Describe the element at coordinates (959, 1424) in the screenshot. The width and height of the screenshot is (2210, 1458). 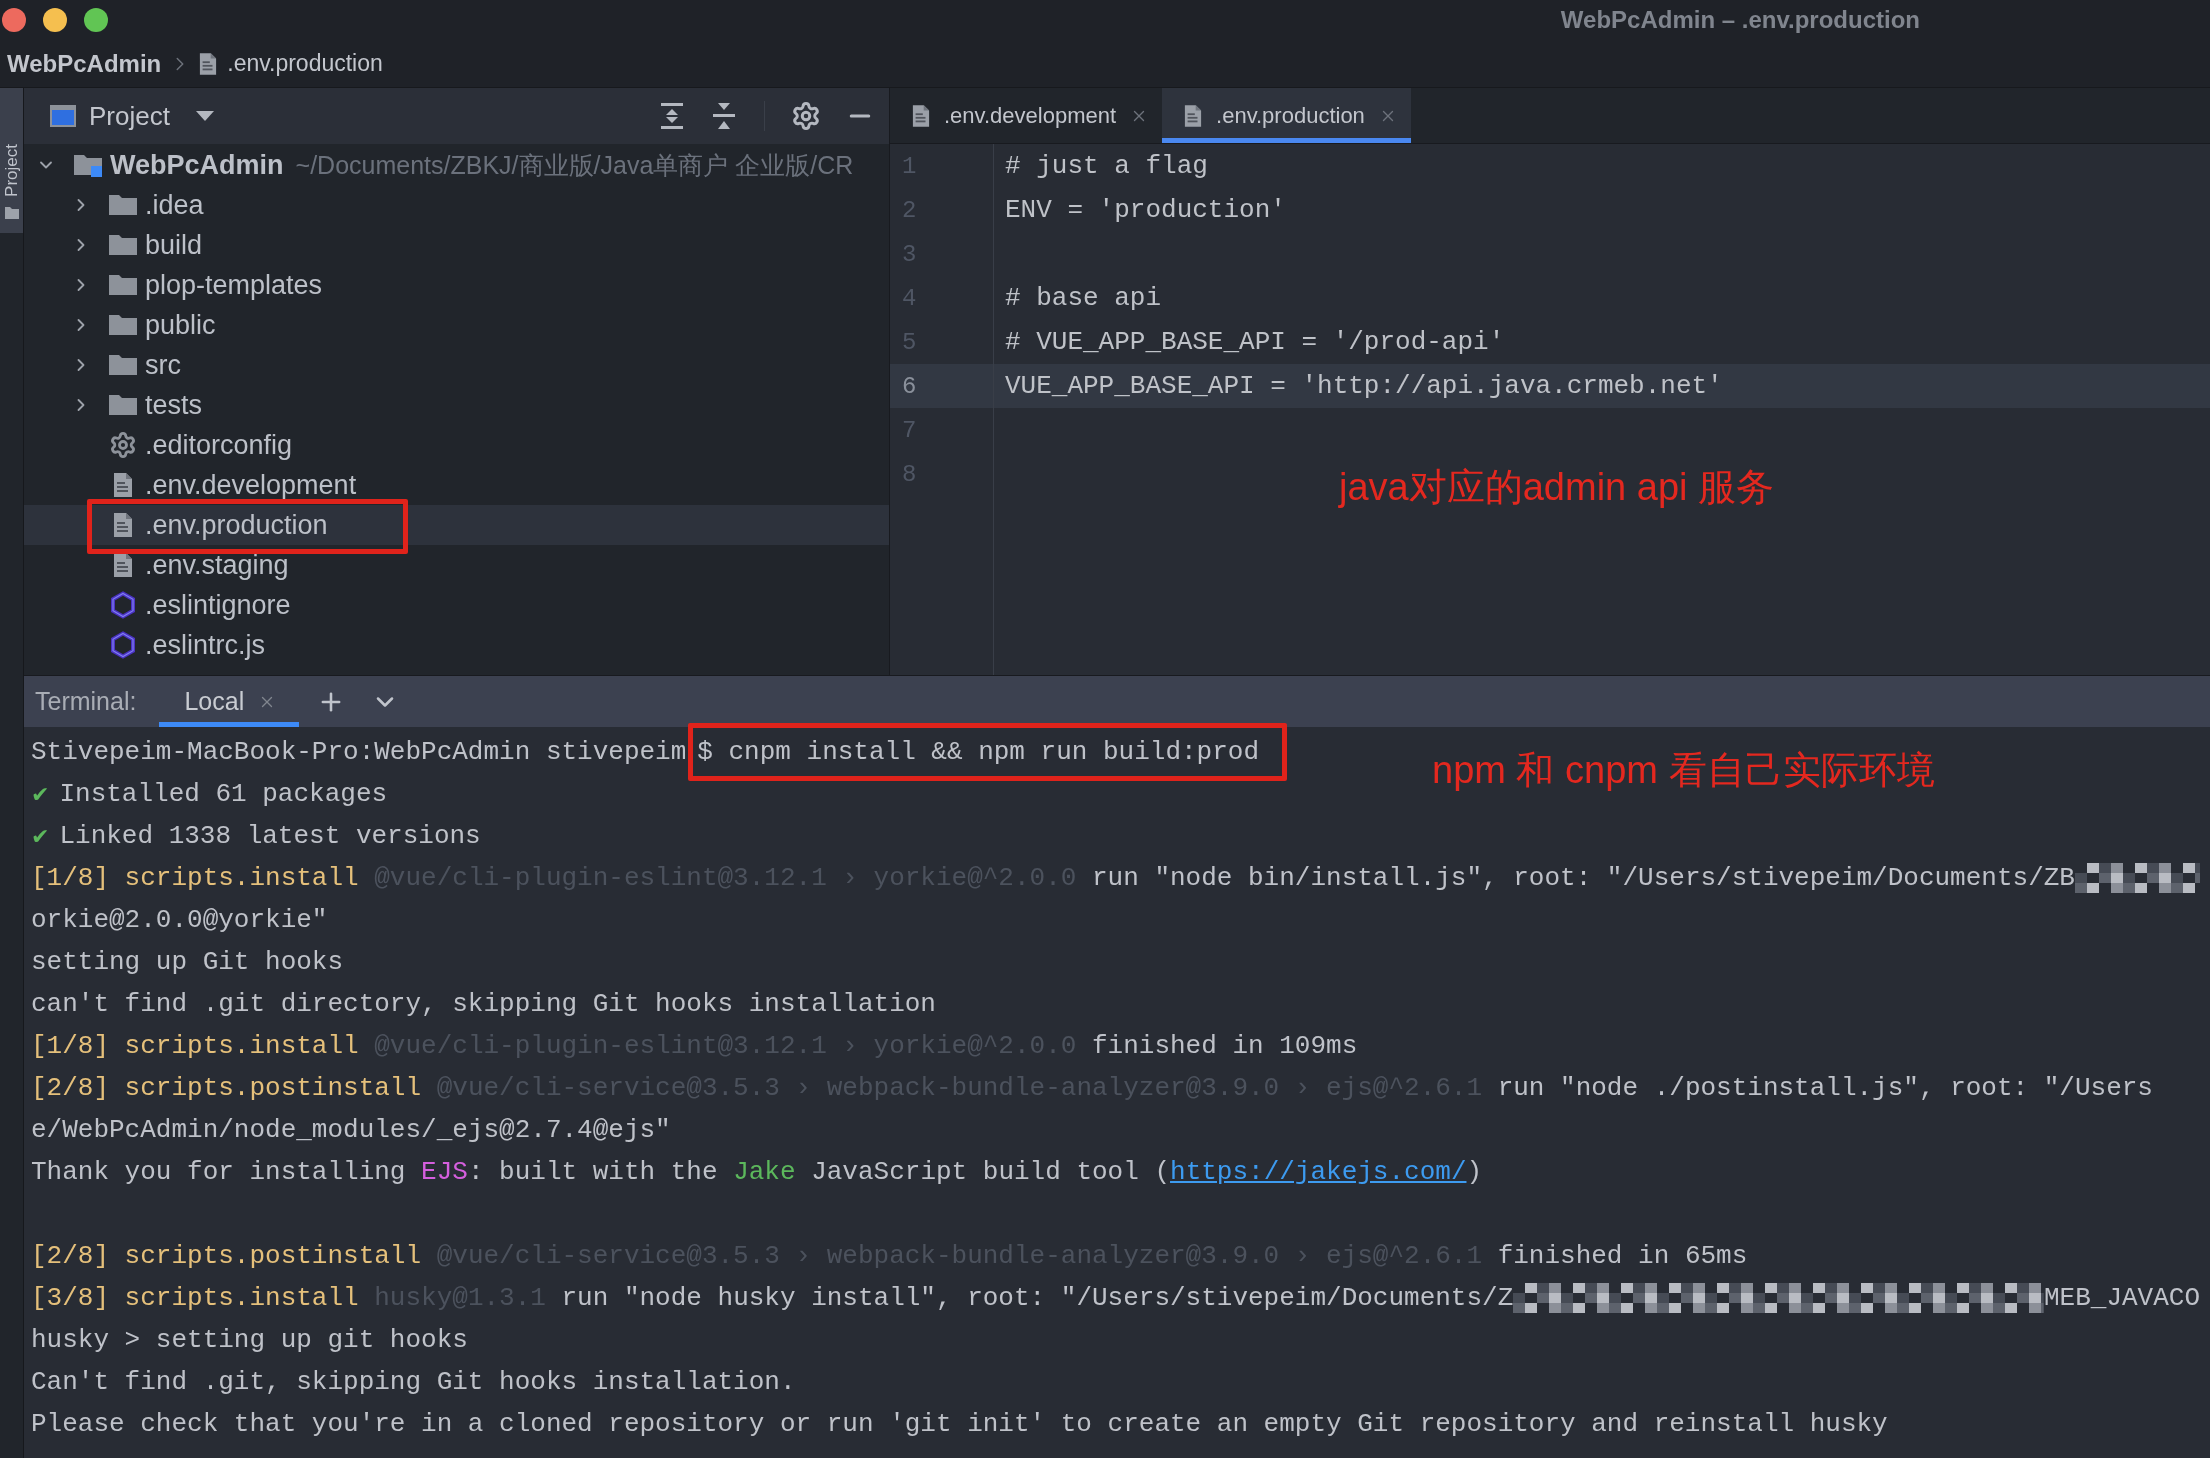
I see `terminal-text: Please check that you're in a cloned repository or run 'git init' to create an empty Git repository and reinstall husky` at that location.